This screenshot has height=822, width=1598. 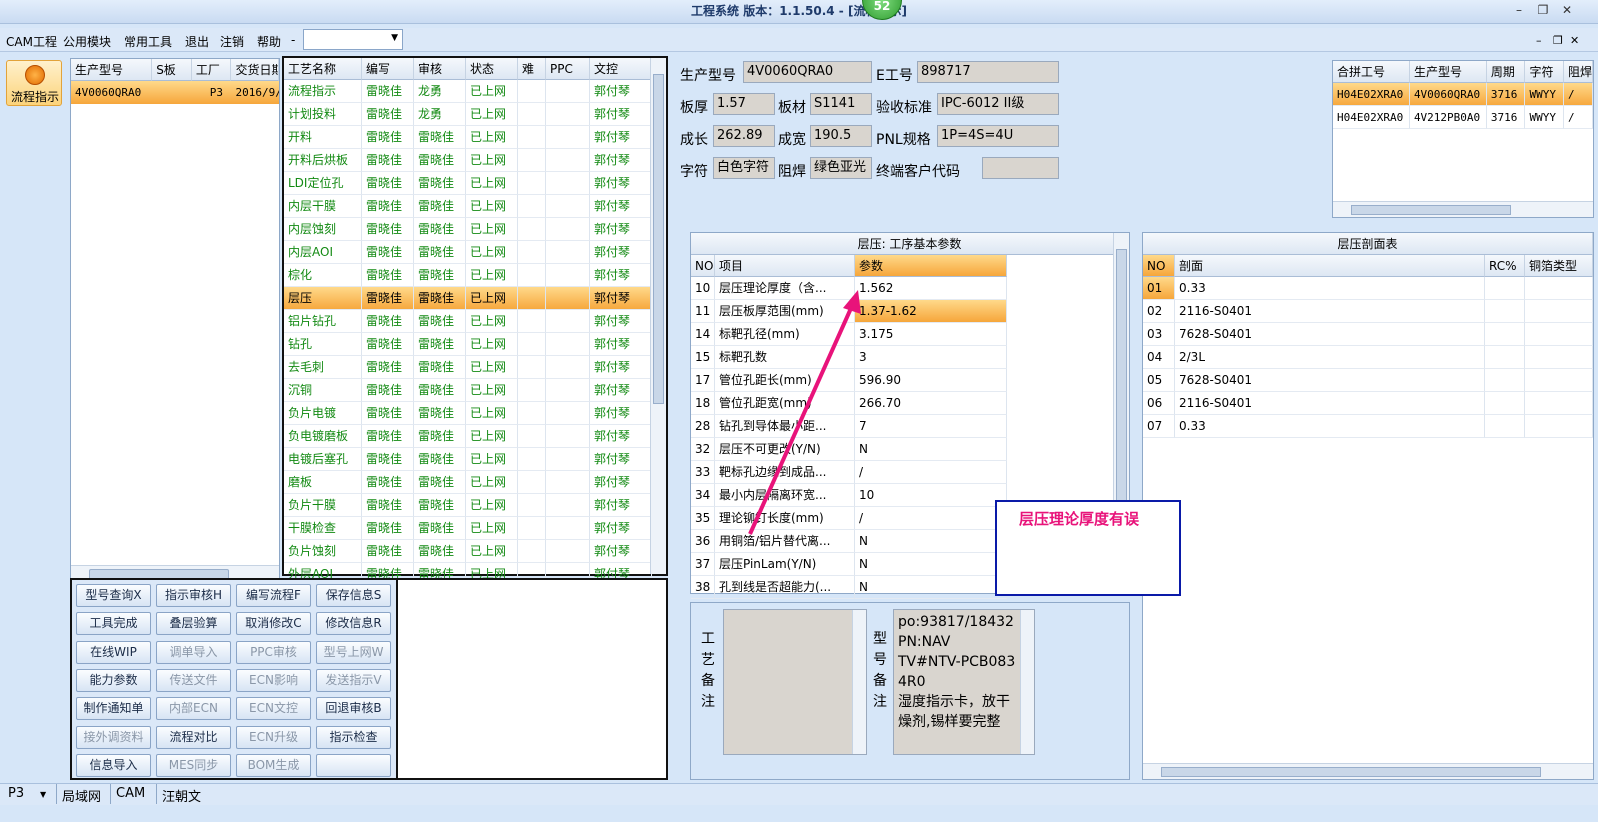 What do you see at coordinates (475, 206) in the screenshot?
I see `table-row: 内层干膜 雷晓佳 雷晓佳 已上网 郭付琴` at bounding box center [475, 206].